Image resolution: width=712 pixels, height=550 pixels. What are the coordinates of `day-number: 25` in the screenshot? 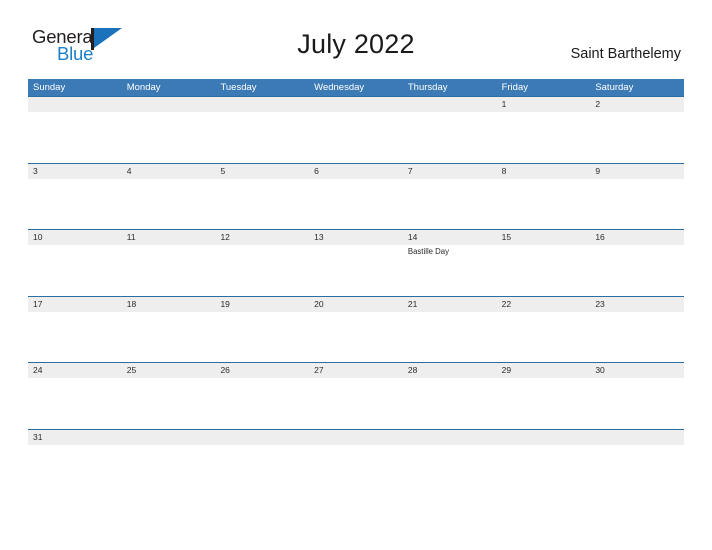 It's located at (169, 370).